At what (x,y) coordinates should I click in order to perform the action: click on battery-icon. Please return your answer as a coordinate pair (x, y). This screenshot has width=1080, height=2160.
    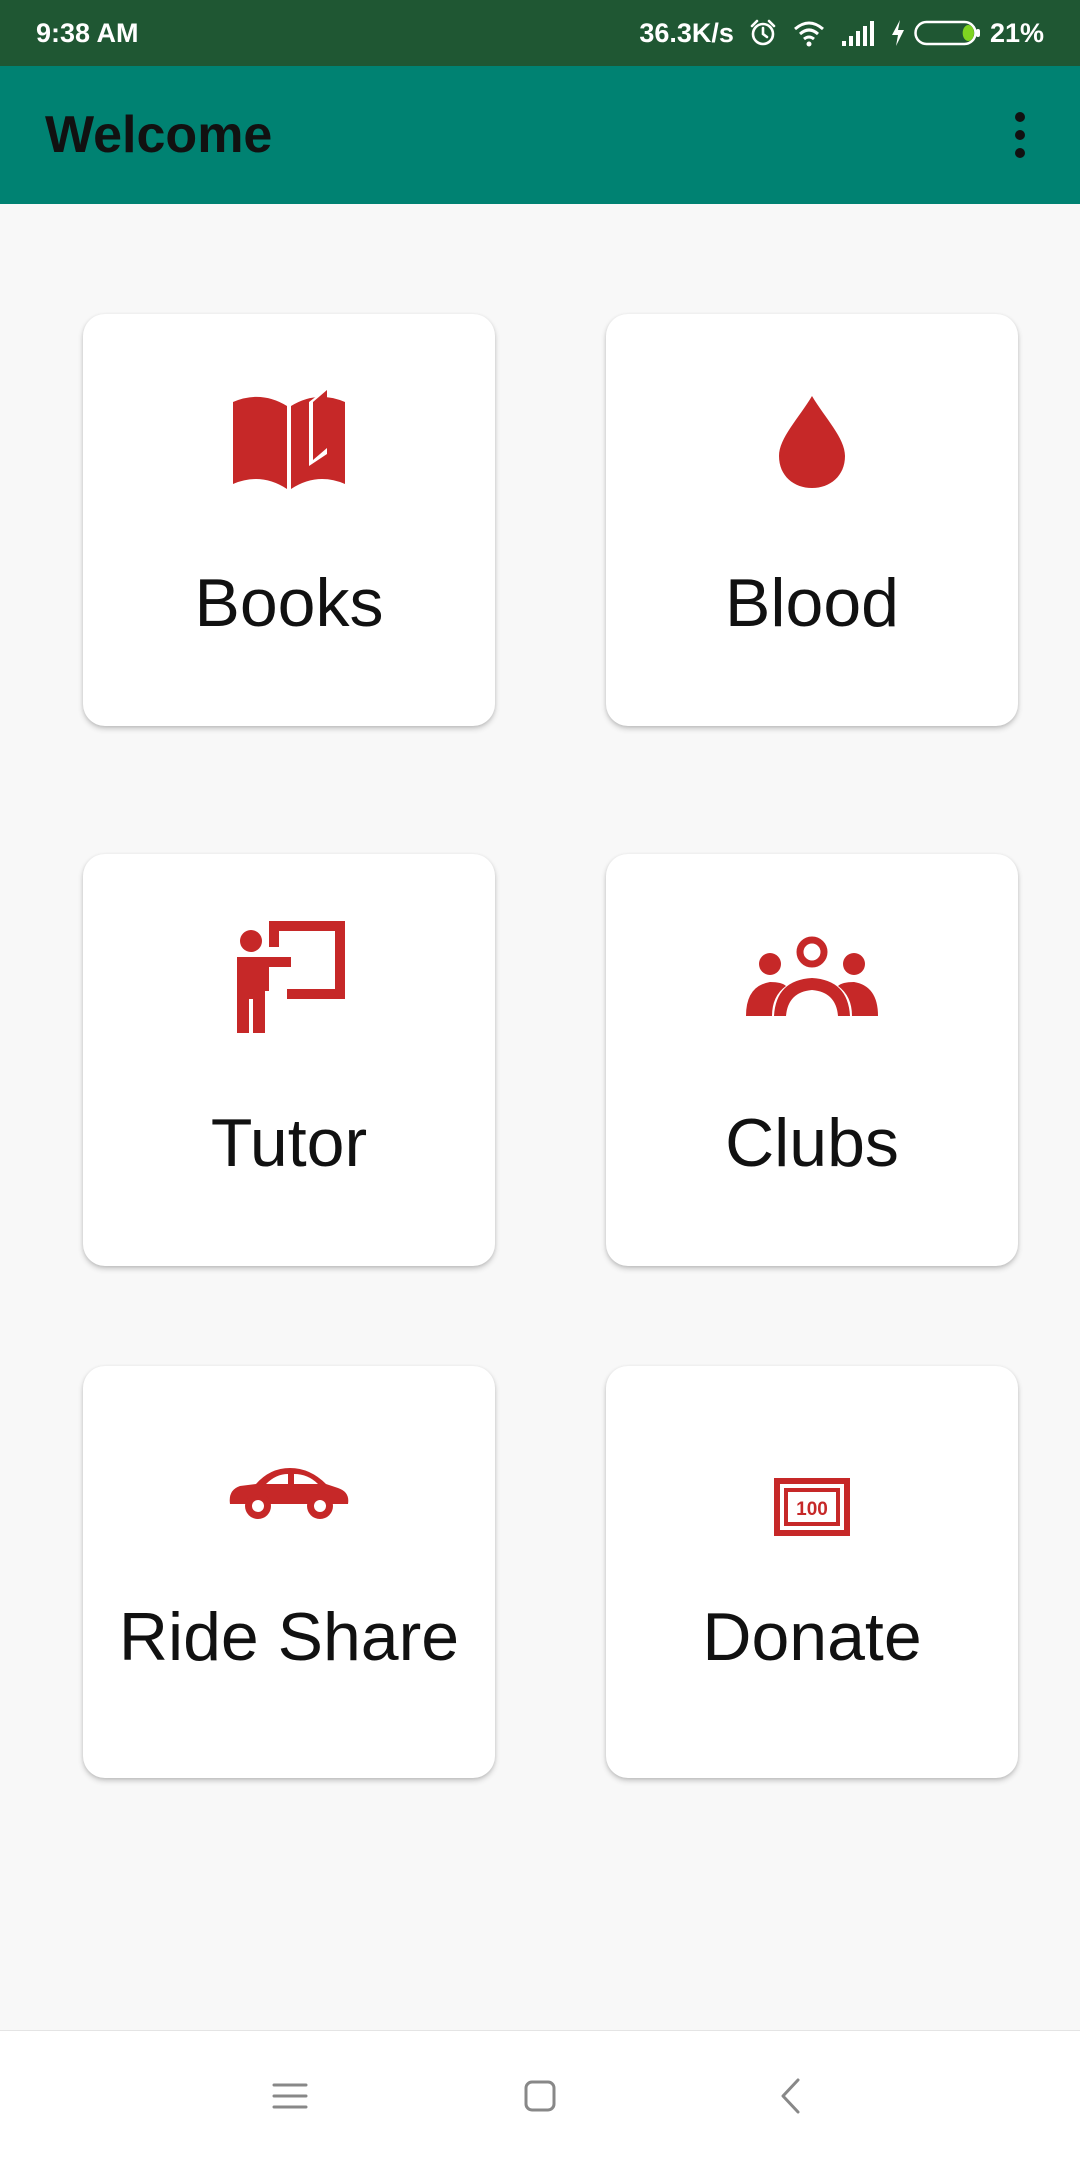
    Looking at the image, I should click on (947, 33).